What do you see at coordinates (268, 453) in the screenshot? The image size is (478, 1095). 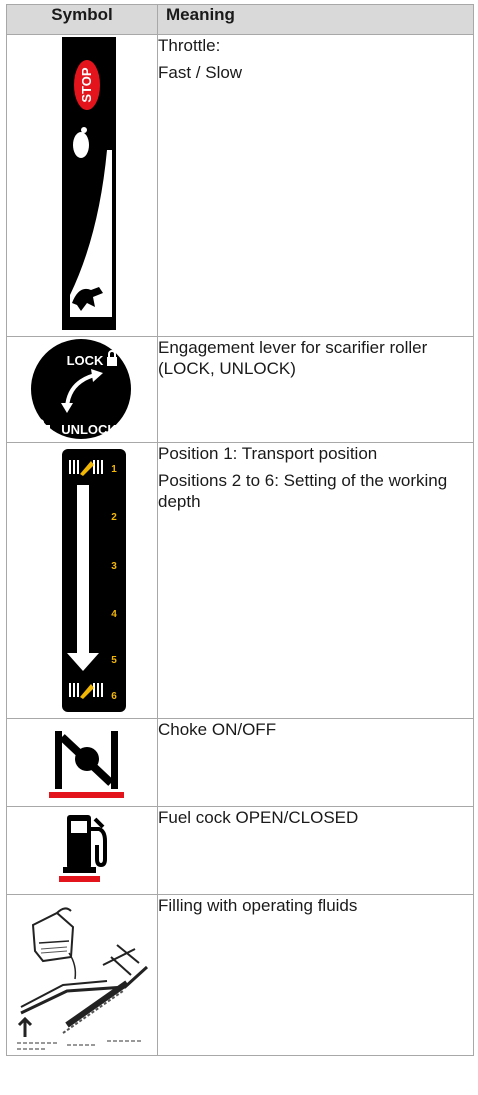 I see `meaning-text: Position 1: Transport position` at bounding box center [268, 453].